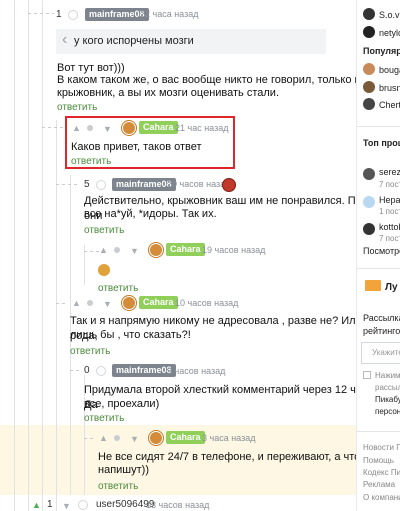 The height and width of the screenshot is (511, 400). What do you see at coordinates (381, 318) in the screenshot?
I see `newsletter-text: Рассылка` at bounding box center [381, 318].